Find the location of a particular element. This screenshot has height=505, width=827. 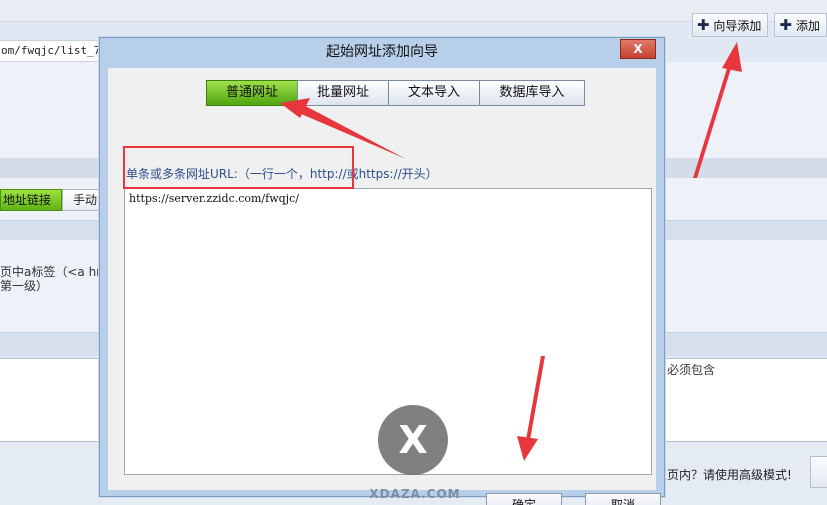

close-button: X is located at coordinates (638, 49).